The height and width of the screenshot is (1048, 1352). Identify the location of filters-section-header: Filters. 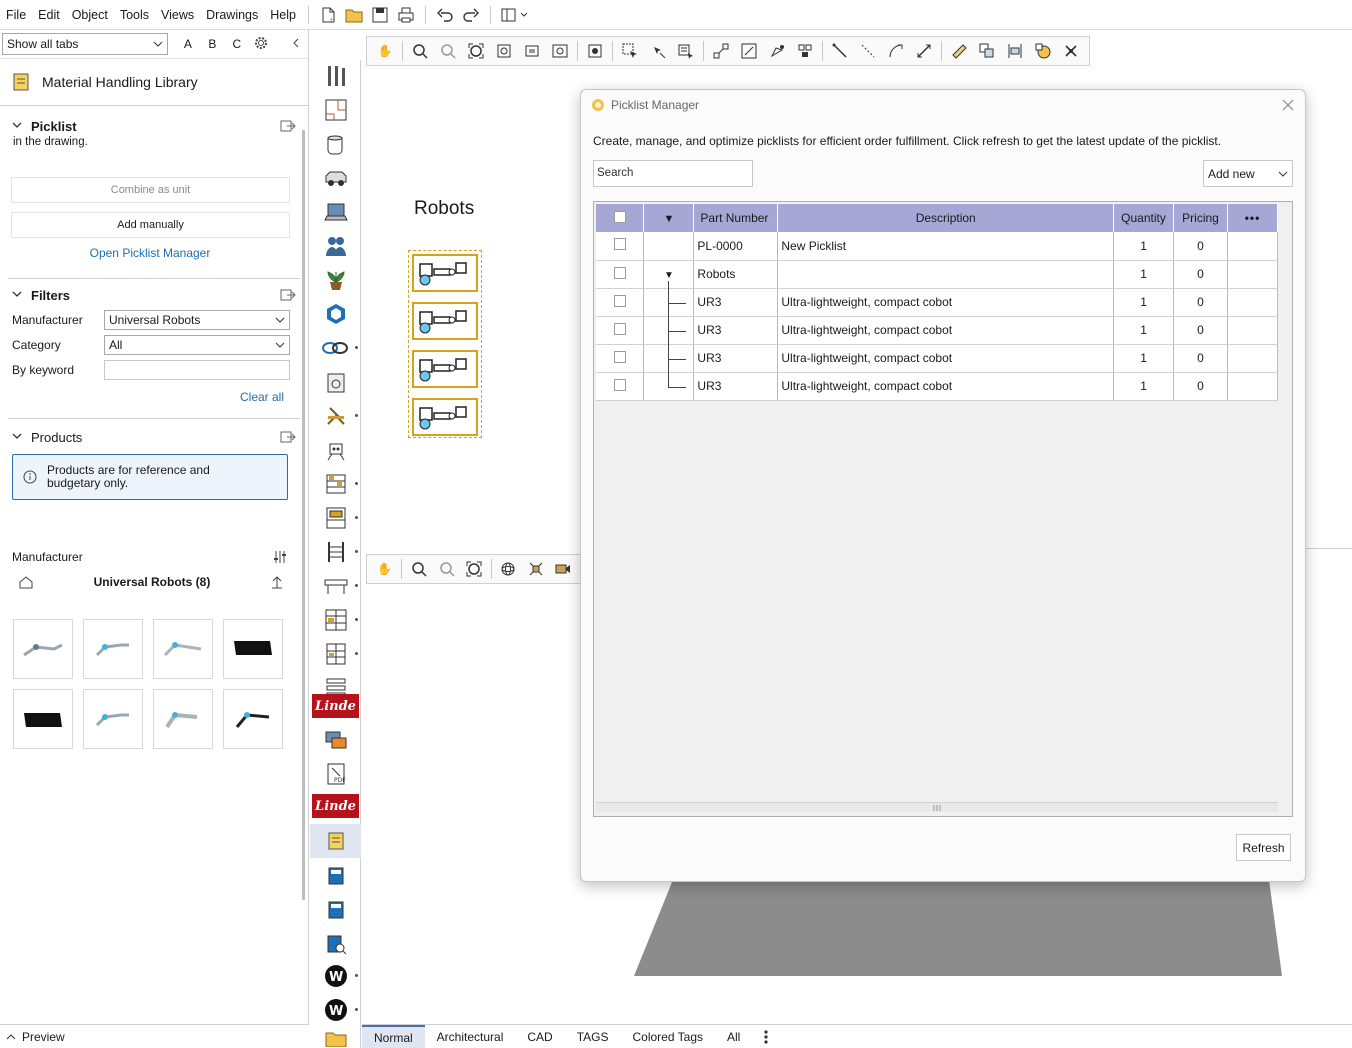
(154, 295).